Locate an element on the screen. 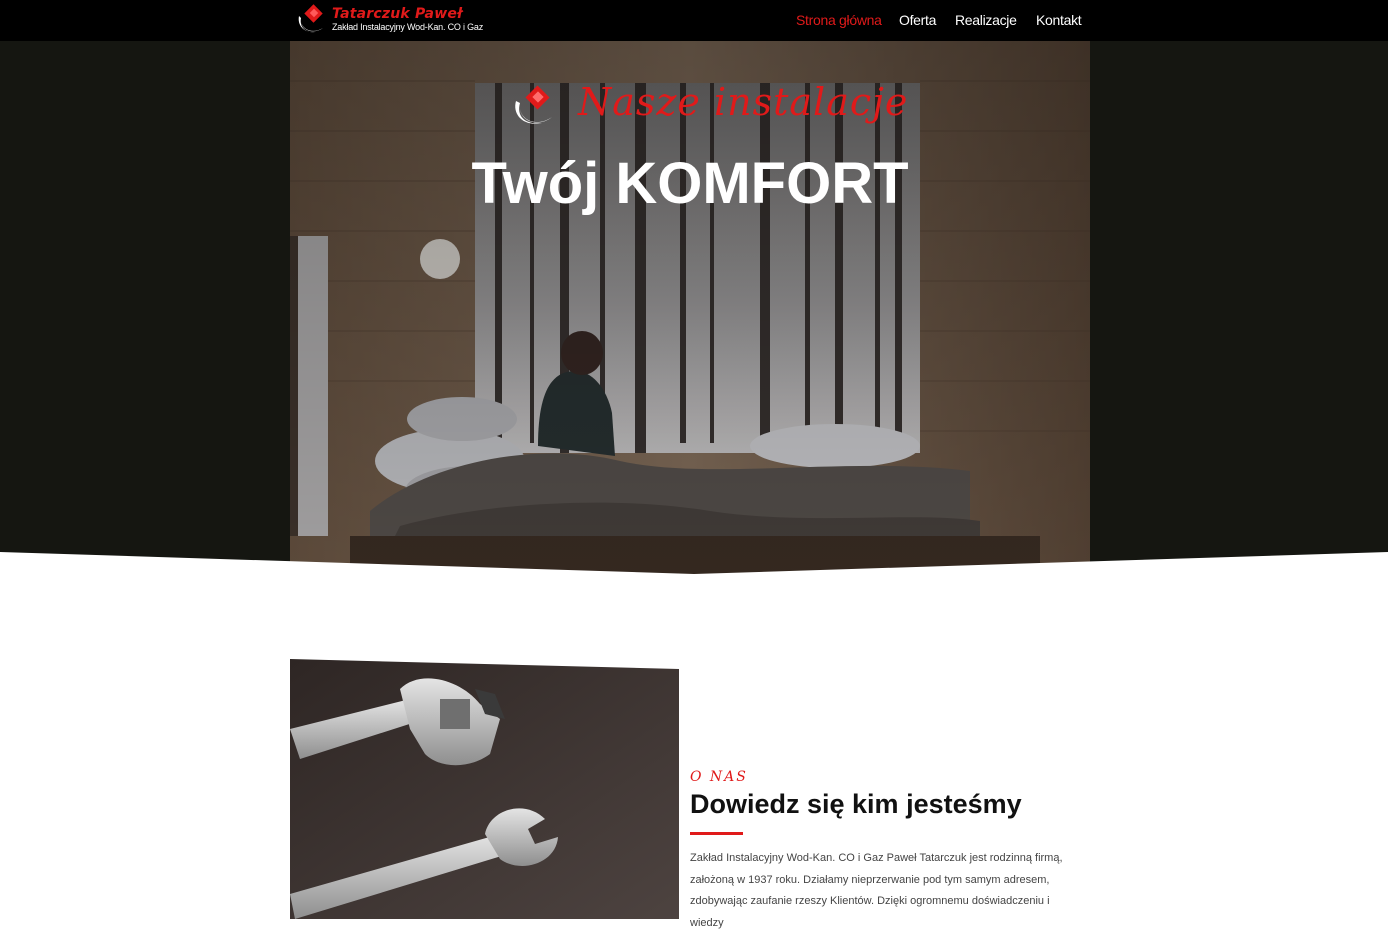 The image size is (1388, 934). logo-icon is located at coordinates (310, 18).